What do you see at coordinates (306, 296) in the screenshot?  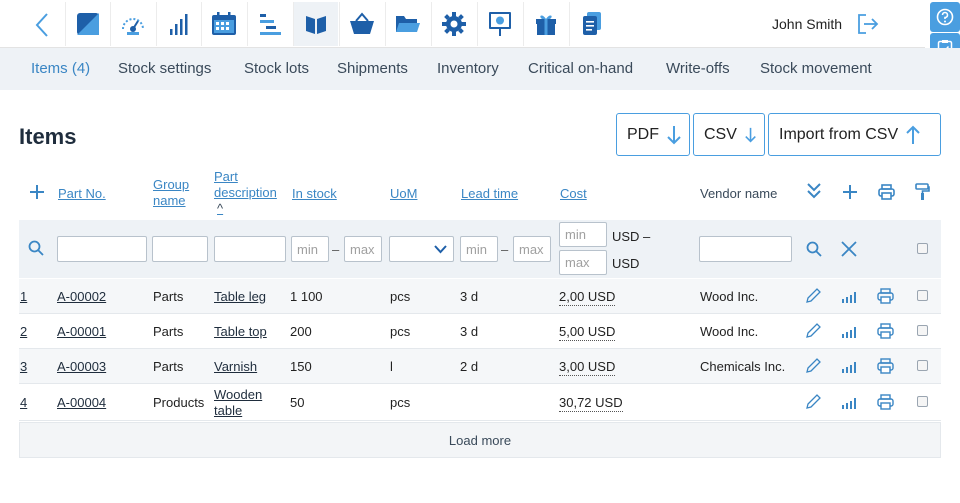 I see `in-stock-value: 1 100` at bounding box center [306, 296].